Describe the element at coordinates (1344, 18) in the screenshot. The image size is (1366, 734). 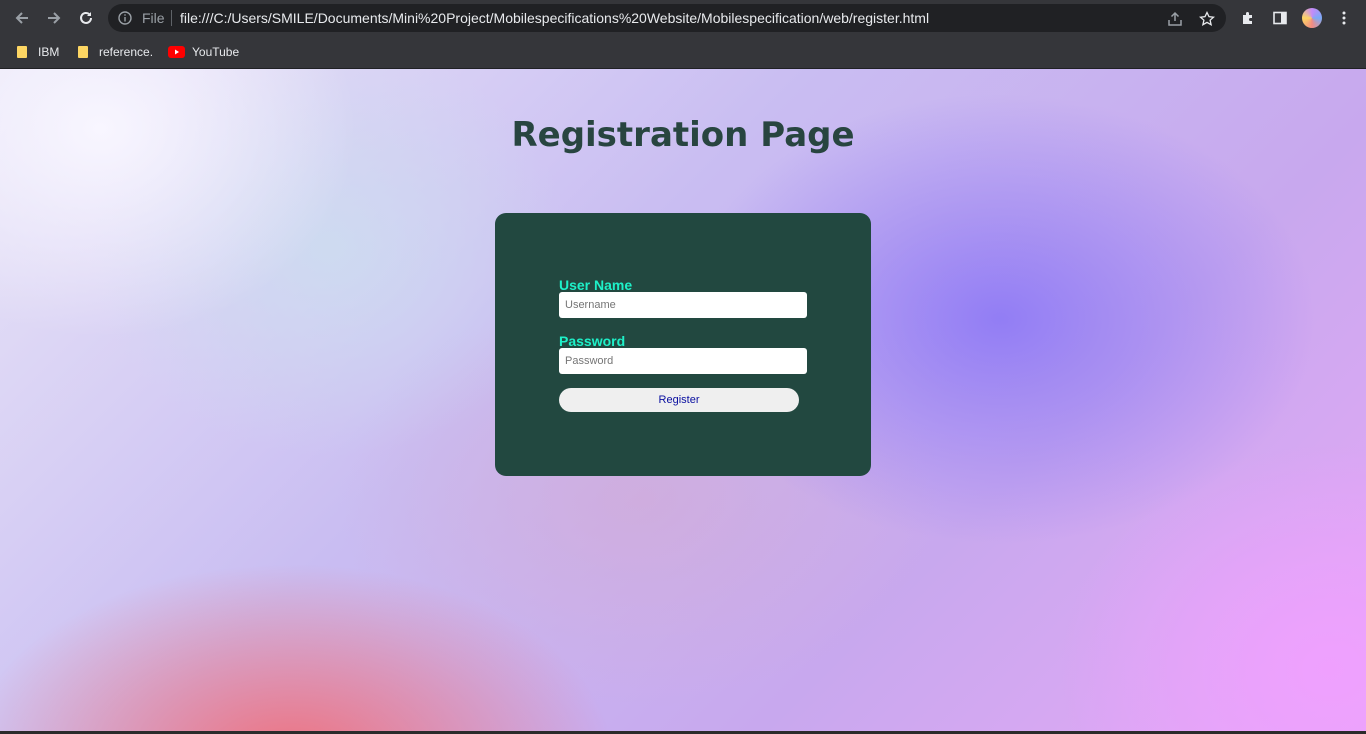
I see `menu-kebab-icon` at that location.